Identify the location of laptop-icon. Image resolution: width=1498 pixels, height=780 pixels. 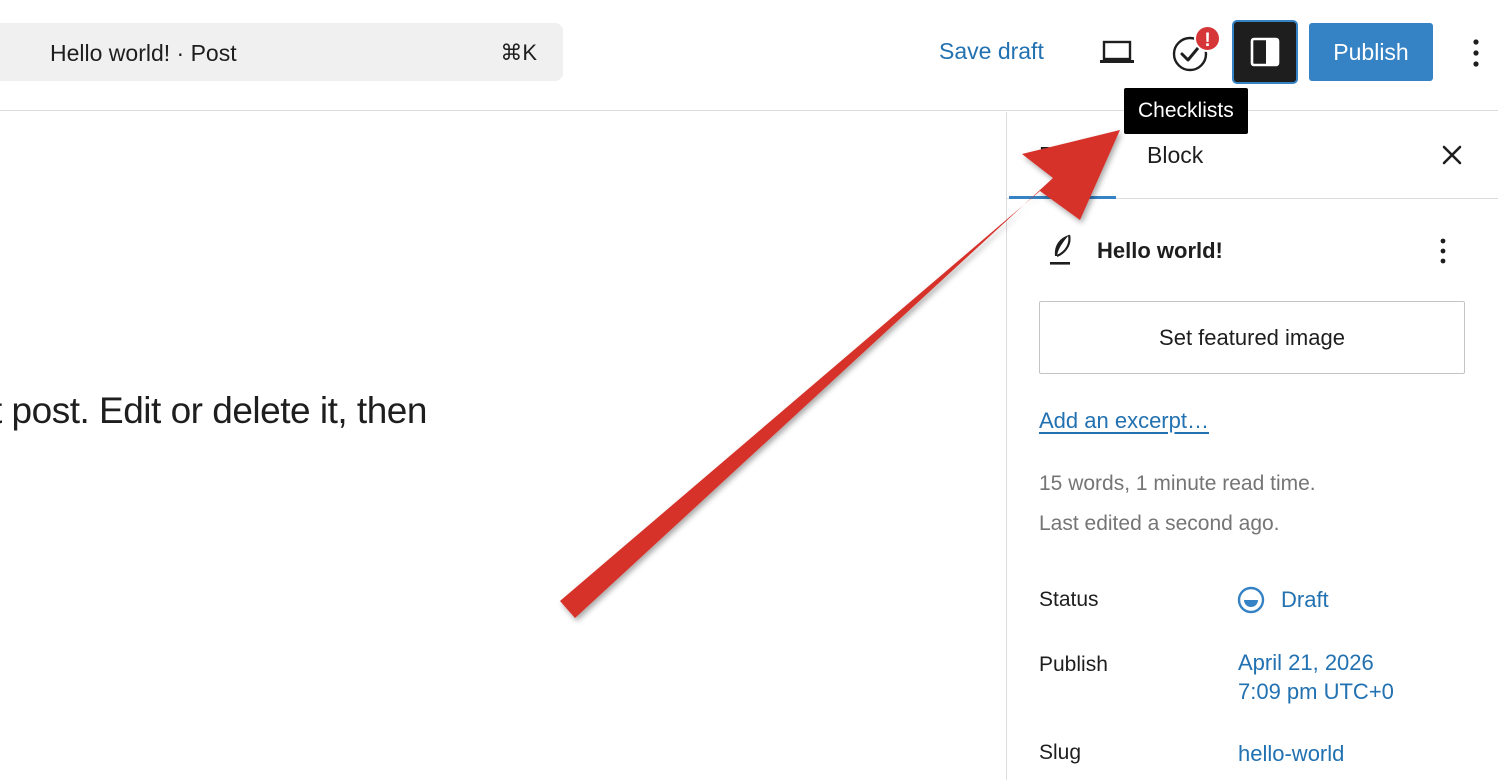
(1117, 51).